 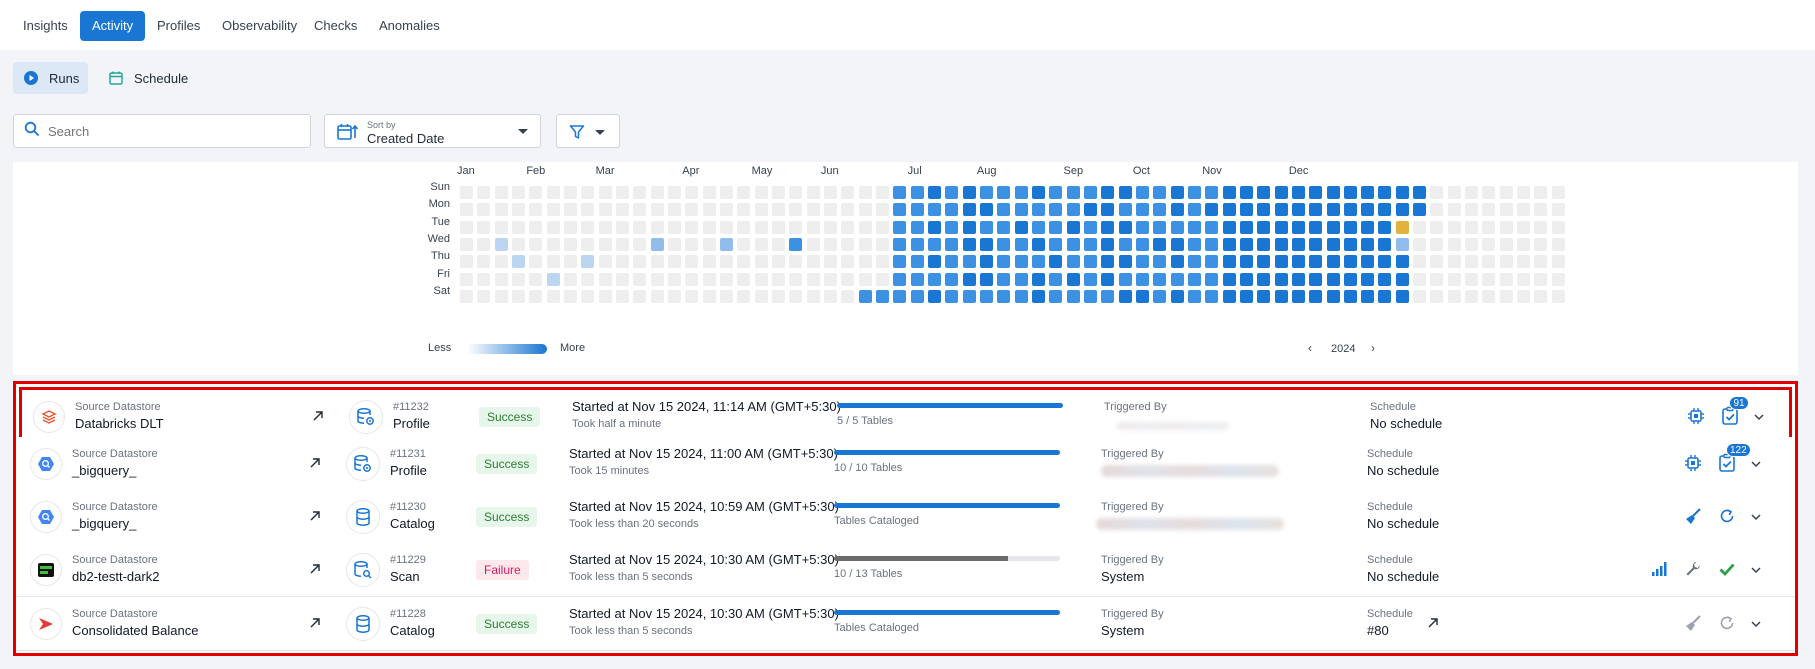 I want to click on open-datastore-icon, so click(x=315, y=518).